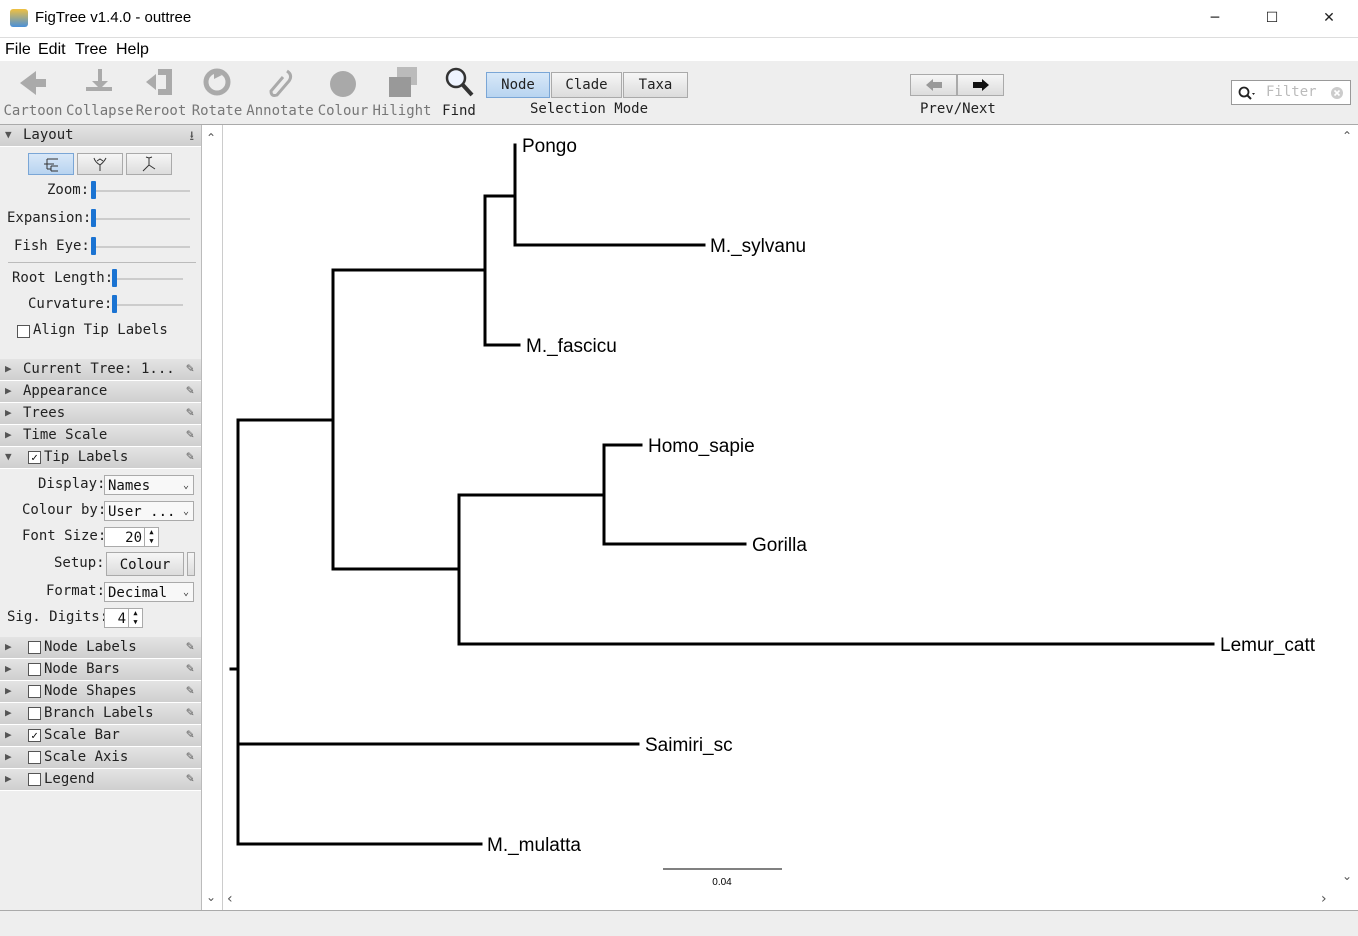 The height and width of the screenshot is (936, 1358). What do you see at coordinates (161, 92) in the screenshot?
I see `reroot-button: Reroot` at bounding box center [161, 92].